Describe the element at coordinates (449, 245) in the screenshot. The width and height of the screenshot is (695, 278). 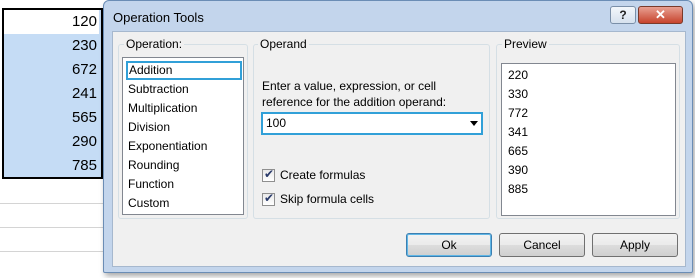
I see `ok-button: Ok` at that location.